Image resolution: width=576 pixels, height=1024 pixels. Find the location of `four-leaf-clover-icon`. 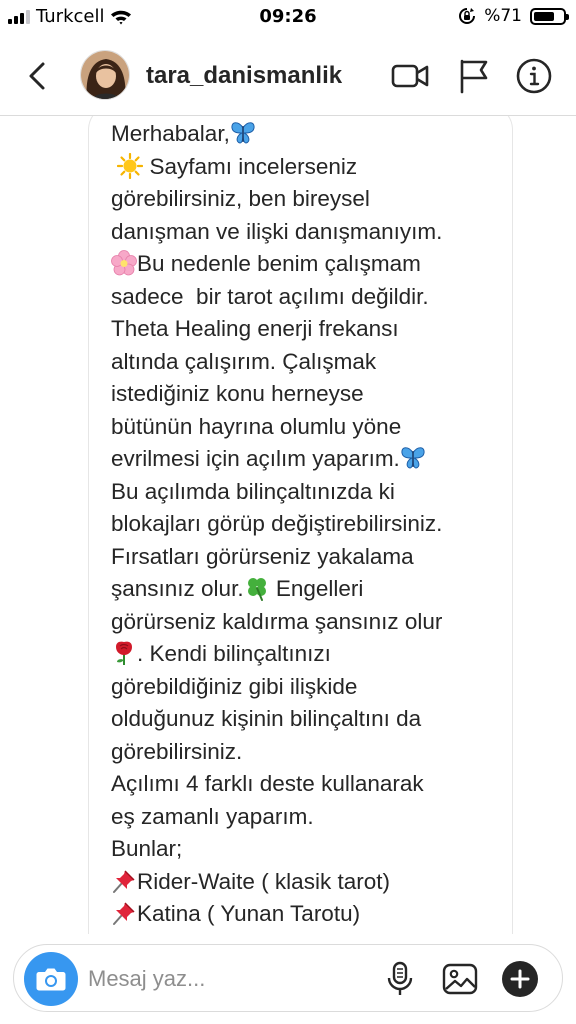

four-leaf-clover-icon is located at coordinates (257, 588).